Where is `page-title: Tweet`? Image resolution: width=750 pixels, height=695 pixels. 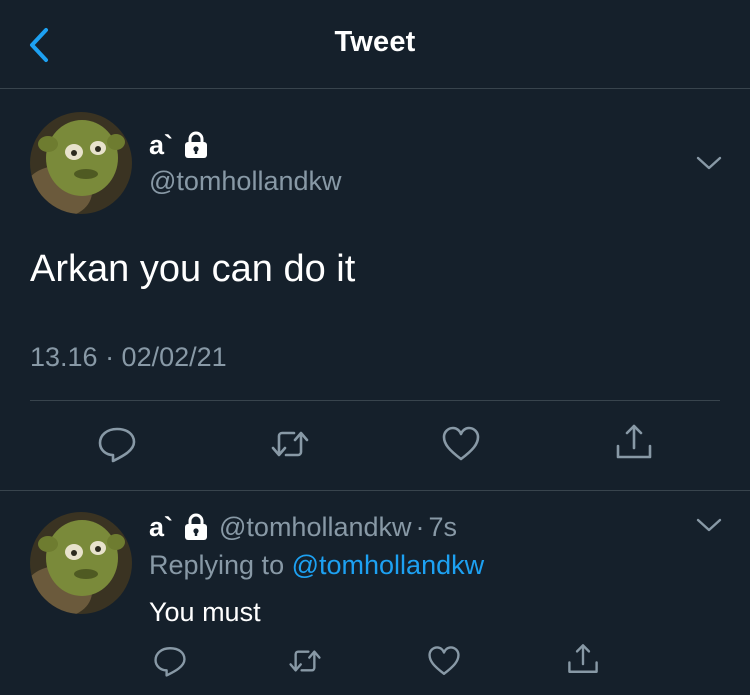 page-title: Tweet is located at coordinates (375, 42).